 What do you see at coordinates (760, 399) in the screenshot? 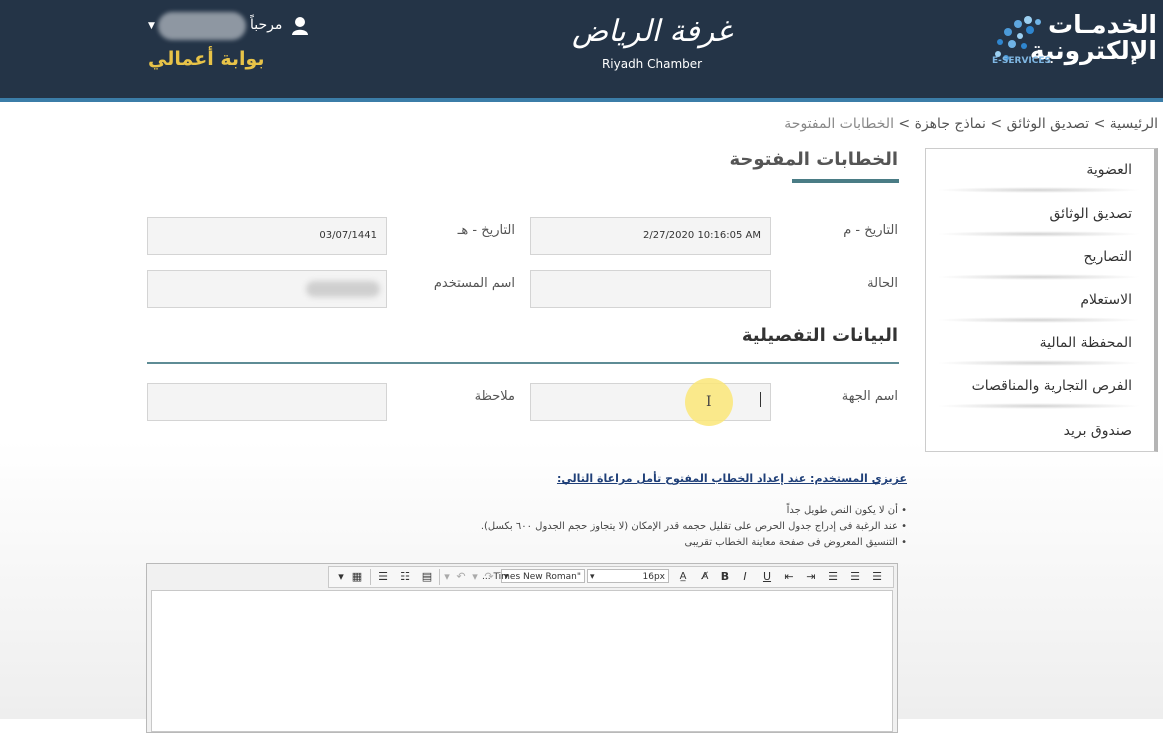
I see `text-caret` at bounding box center [760, 399].